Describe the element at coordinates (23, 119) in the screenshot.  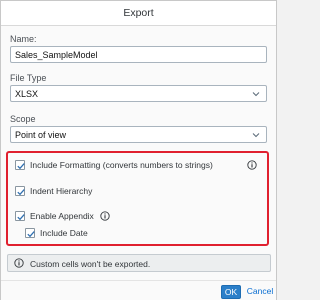
I see `scope-label: Scope` at that location.